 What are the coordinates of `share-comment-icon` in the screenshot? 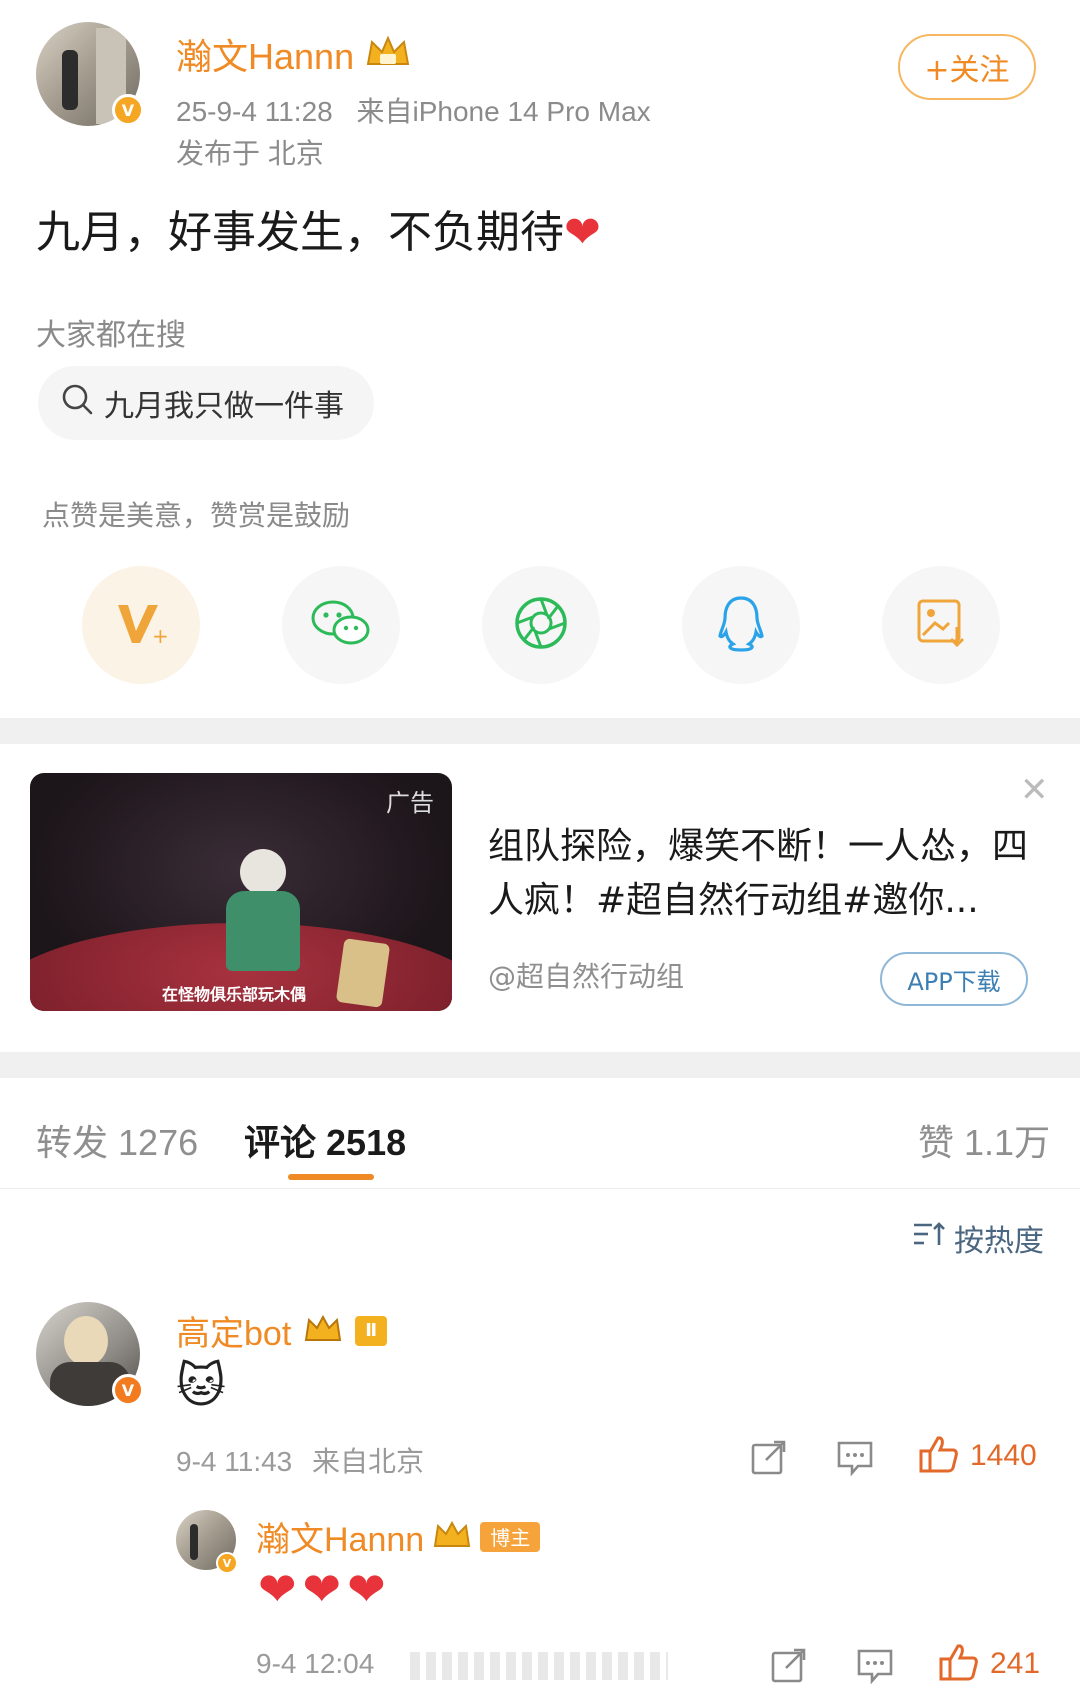 It's located at (769, 1457).